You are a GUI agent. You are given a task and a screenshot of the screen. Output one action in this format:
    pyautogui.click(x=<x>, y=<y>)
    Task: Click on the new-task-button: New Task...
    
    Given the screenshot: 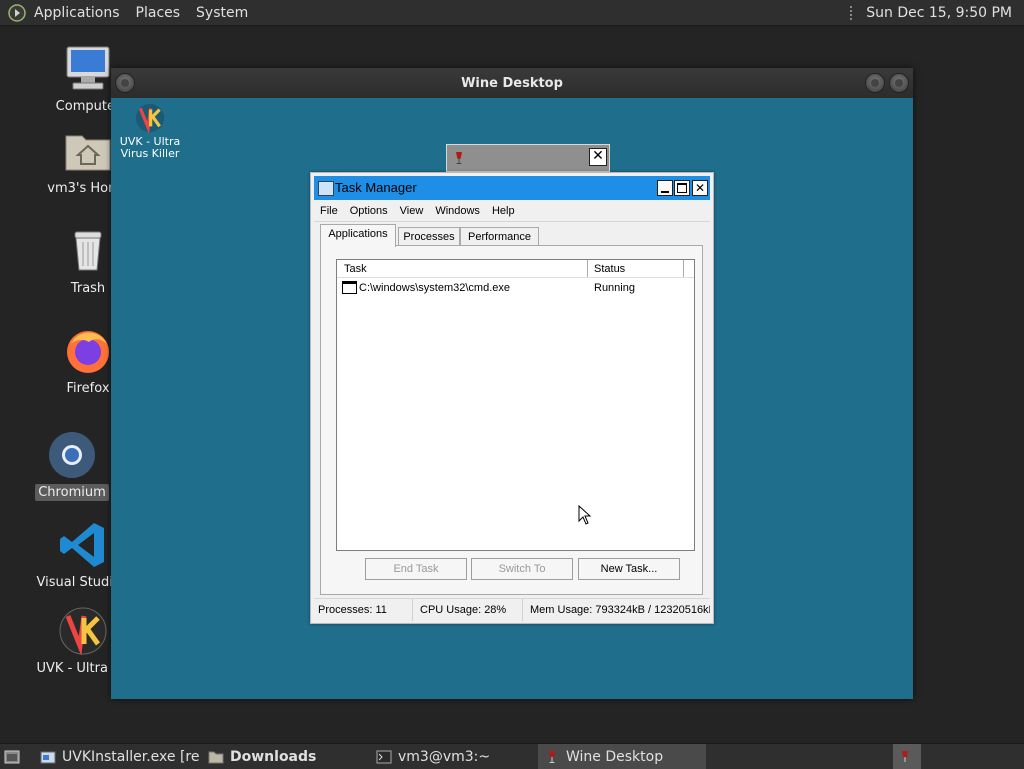 What is the action you would take?
    pyautogui.click(x=629, y=569)
    